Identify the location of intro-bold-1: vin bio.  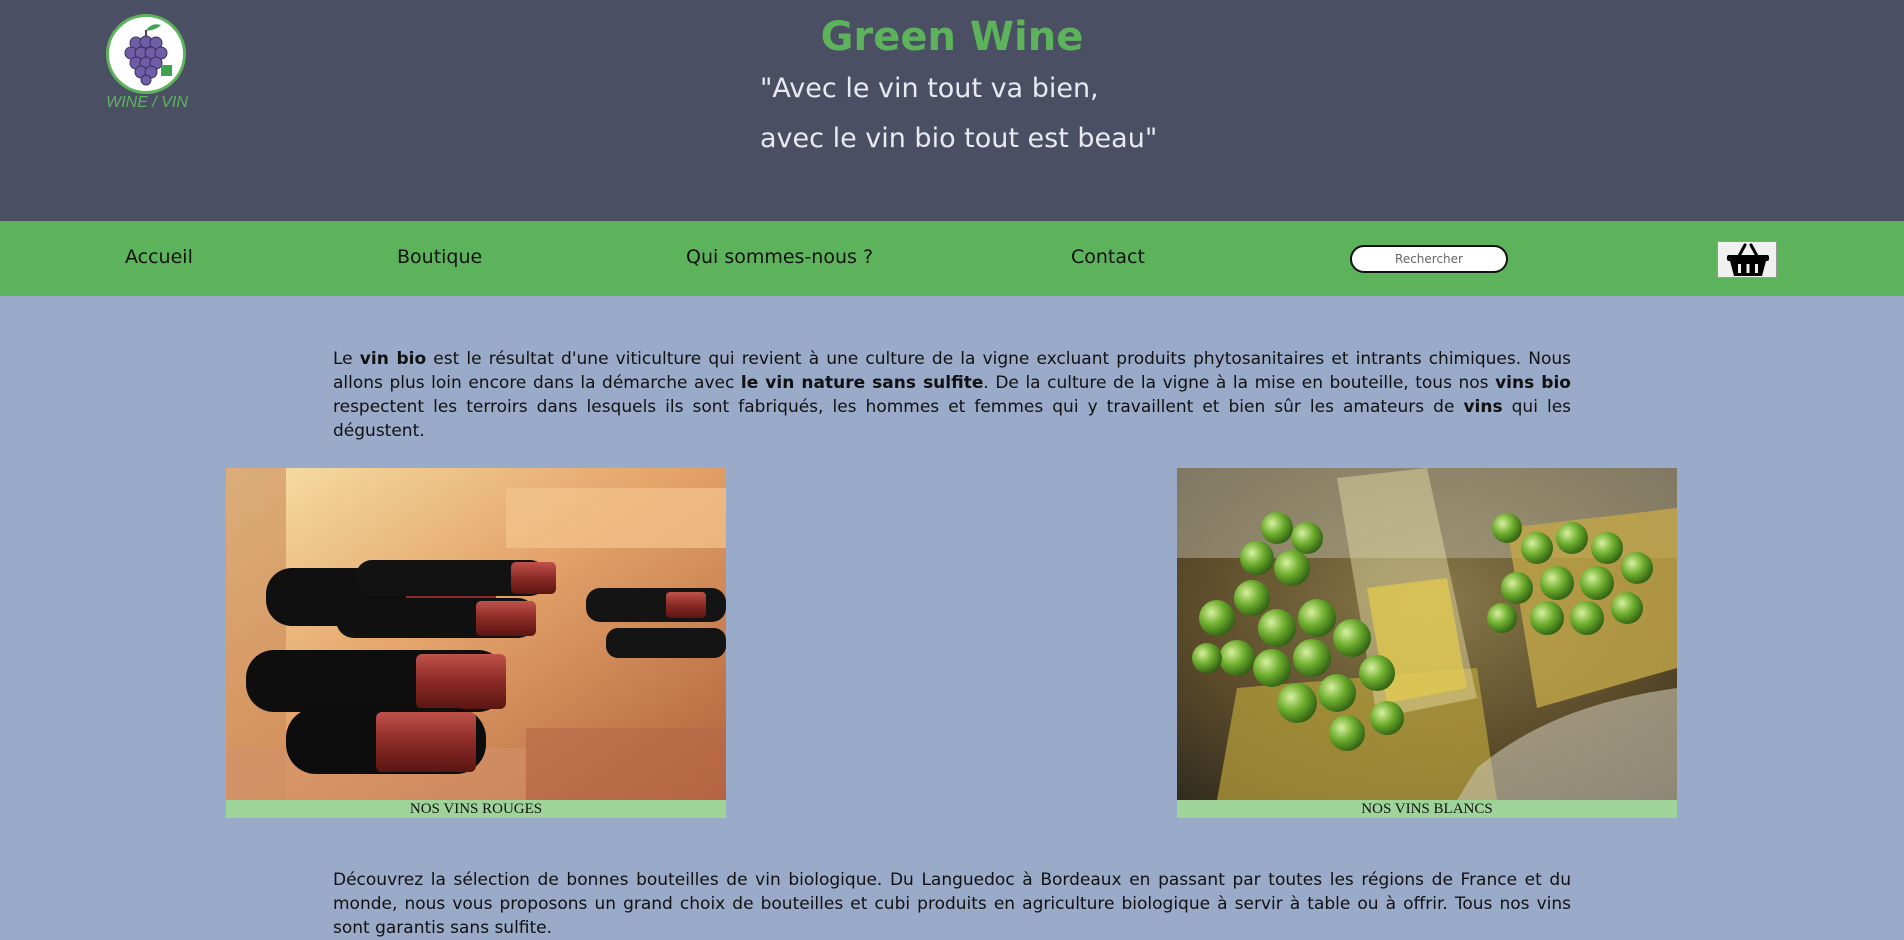
(393, 359).